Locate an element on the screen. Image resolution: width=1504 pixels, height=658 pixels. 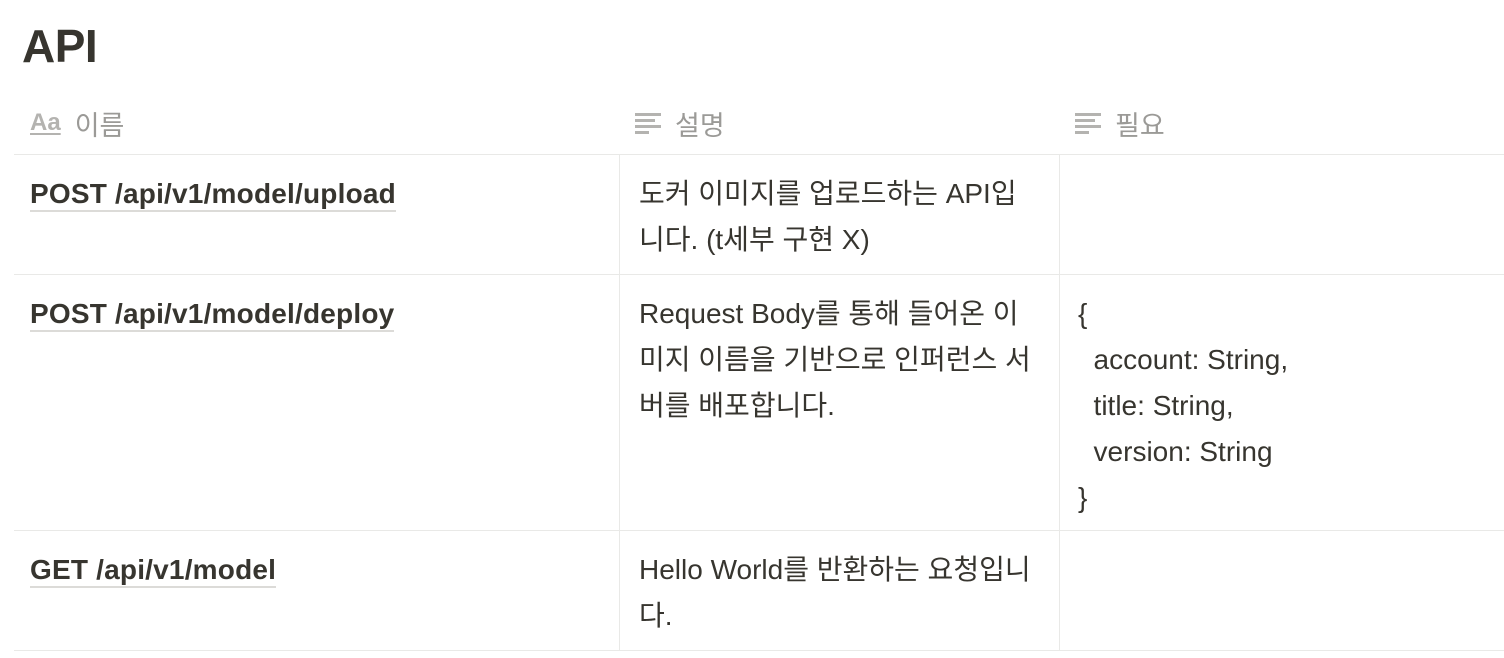
row-title-link: POST /api/v1/model/upload is located at coordinates (213, 195).